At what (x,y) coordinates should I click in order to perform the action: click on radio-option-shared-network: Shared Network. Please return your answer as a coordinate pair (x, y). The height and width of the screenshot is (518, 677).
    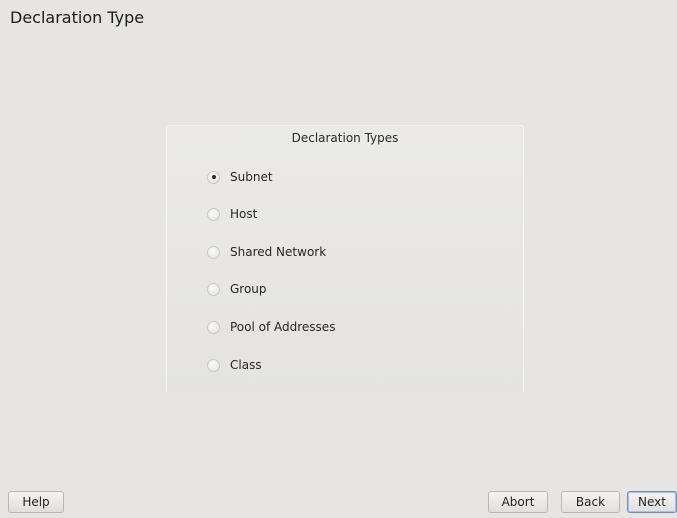
    Looking at the image, I should click on (266, 252).